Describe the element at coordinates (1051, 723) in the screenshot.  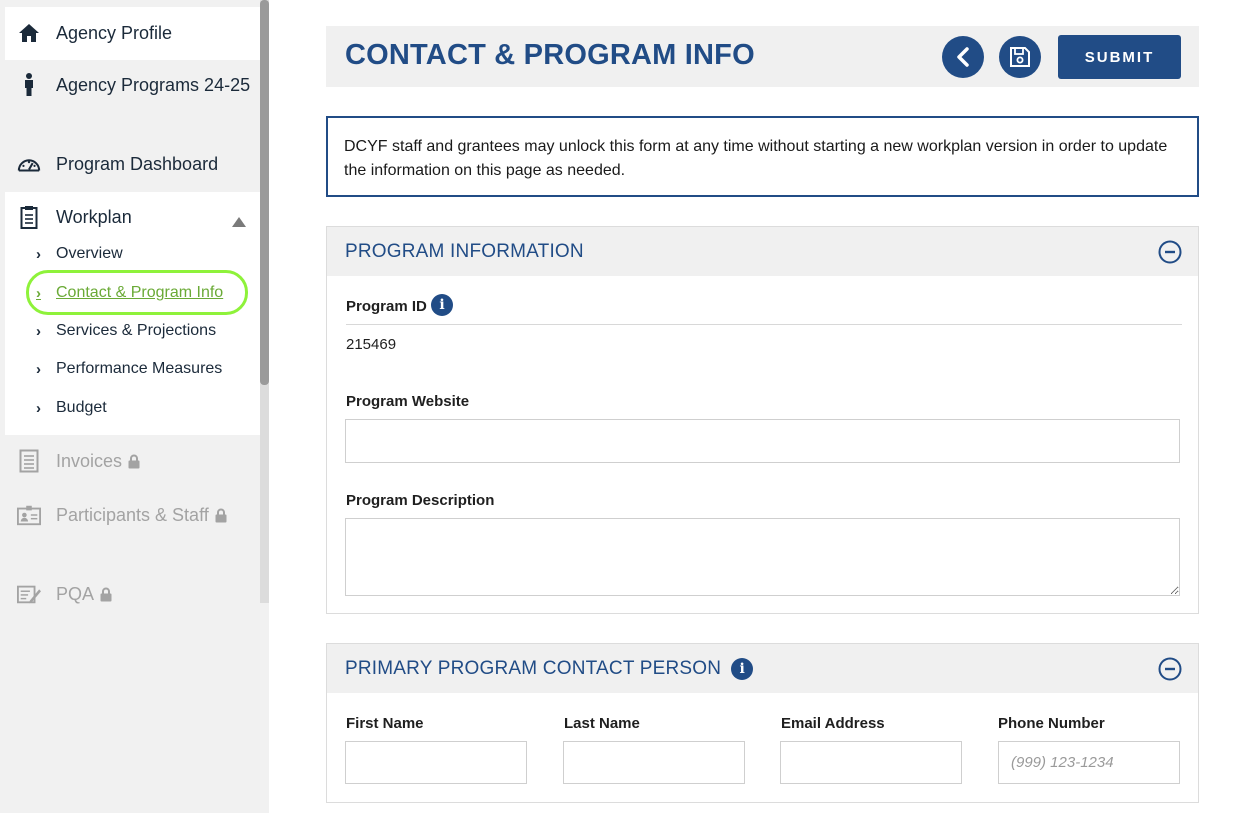
I see `phone-label: Phone Number` at that location.